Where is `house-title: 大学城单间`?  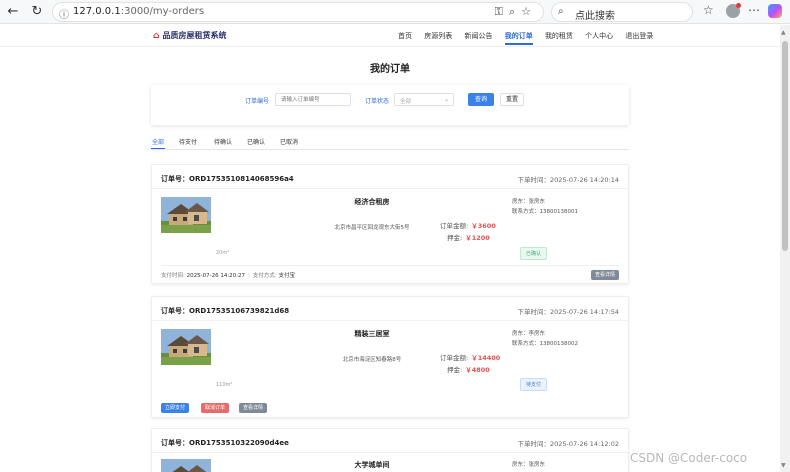 house-title: 大学城单间 is located at coordinates (372, 465).